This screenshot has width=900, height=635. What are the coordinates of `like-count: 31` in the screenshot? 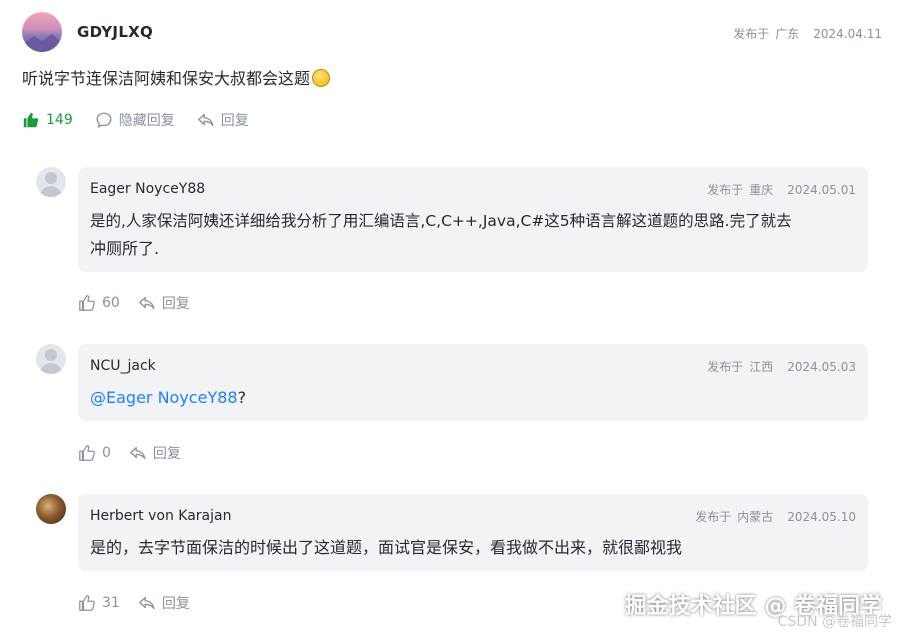 It's located at (111, 603).